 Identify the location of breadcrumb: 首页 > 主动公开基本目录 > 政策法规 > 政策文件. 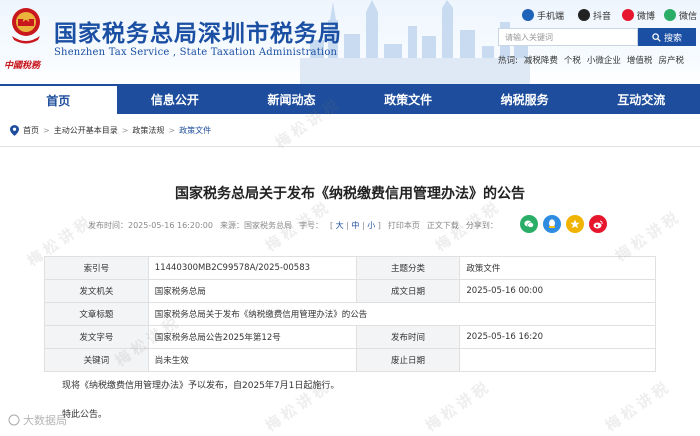
(110, 130).